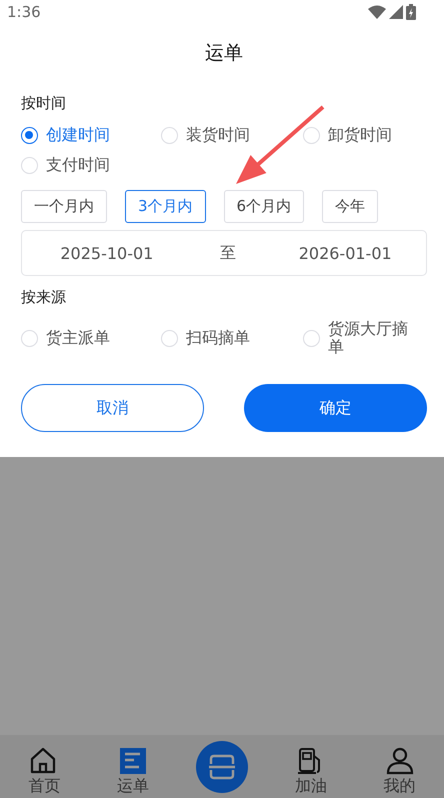 This screenshot has width=444, height=798. I want to click on tab-label: 加油, so click(310, 786).